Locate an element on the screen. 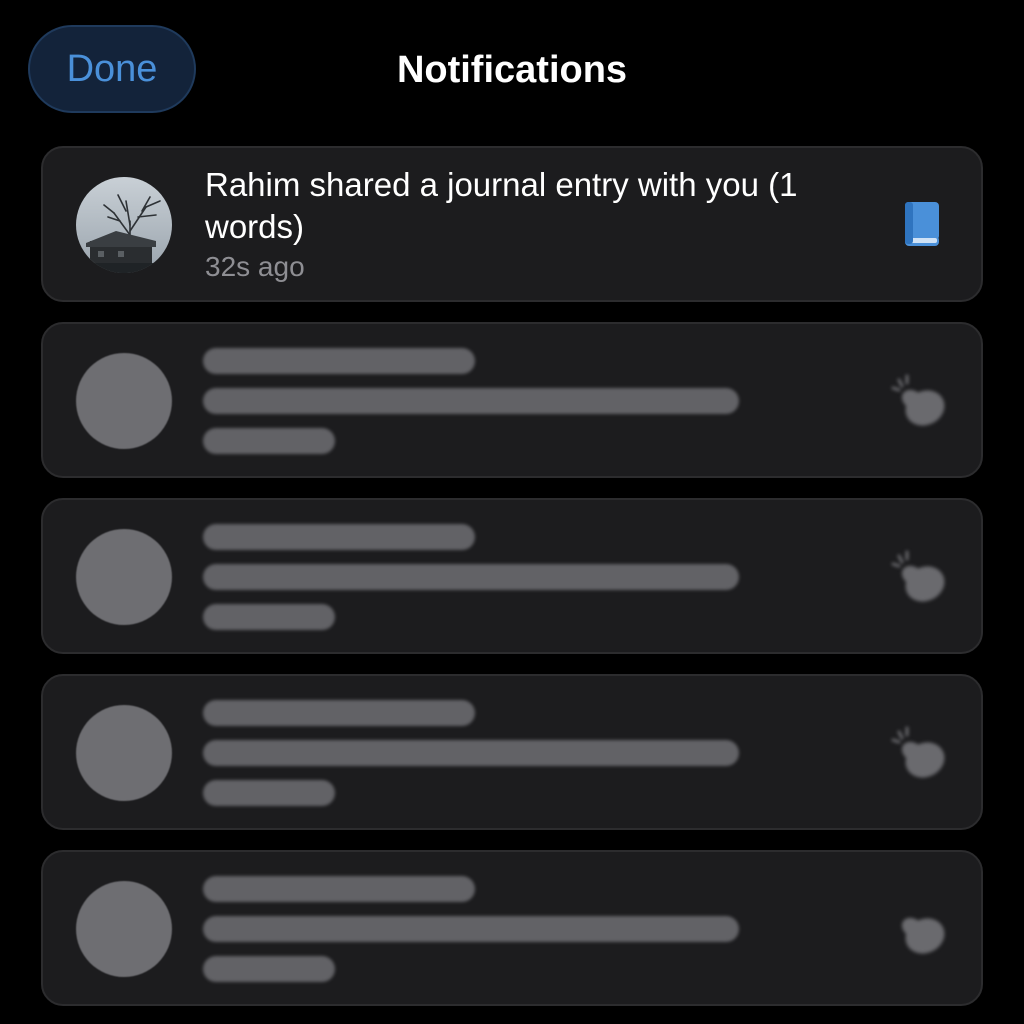 Image resolution: width=1024 pixels, height=1024 pixels. page-title: Notifications is located at coordinates (512, 70).